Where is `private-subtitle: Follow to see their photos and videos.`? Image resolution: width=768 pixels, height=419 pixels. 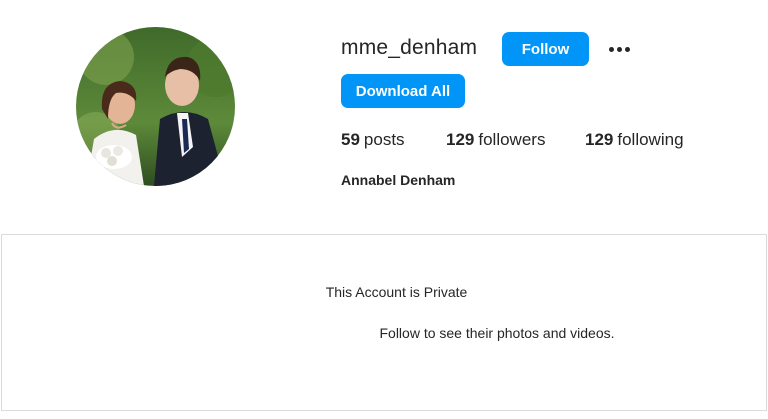 private-subtitle: Follow to see their photos and videos. is located at coordinates (497, 333).